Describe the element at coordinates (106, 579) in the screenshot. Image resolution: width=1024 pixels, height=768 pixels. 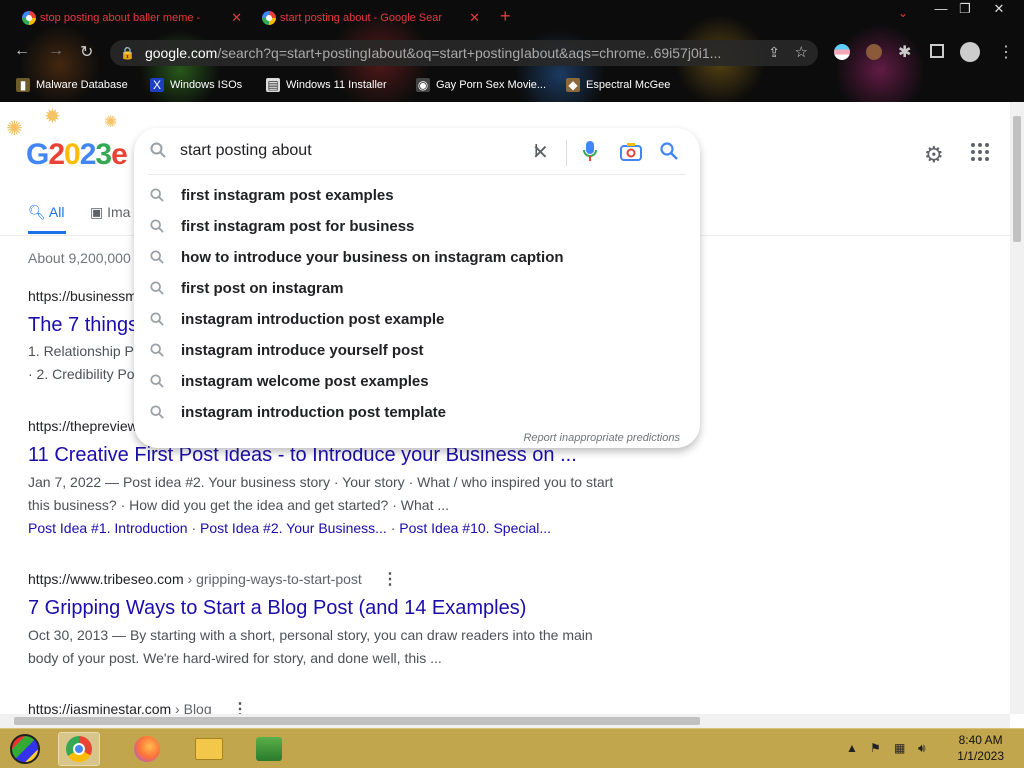
I see `url-host: https://www.tribeseo.com` at that location.